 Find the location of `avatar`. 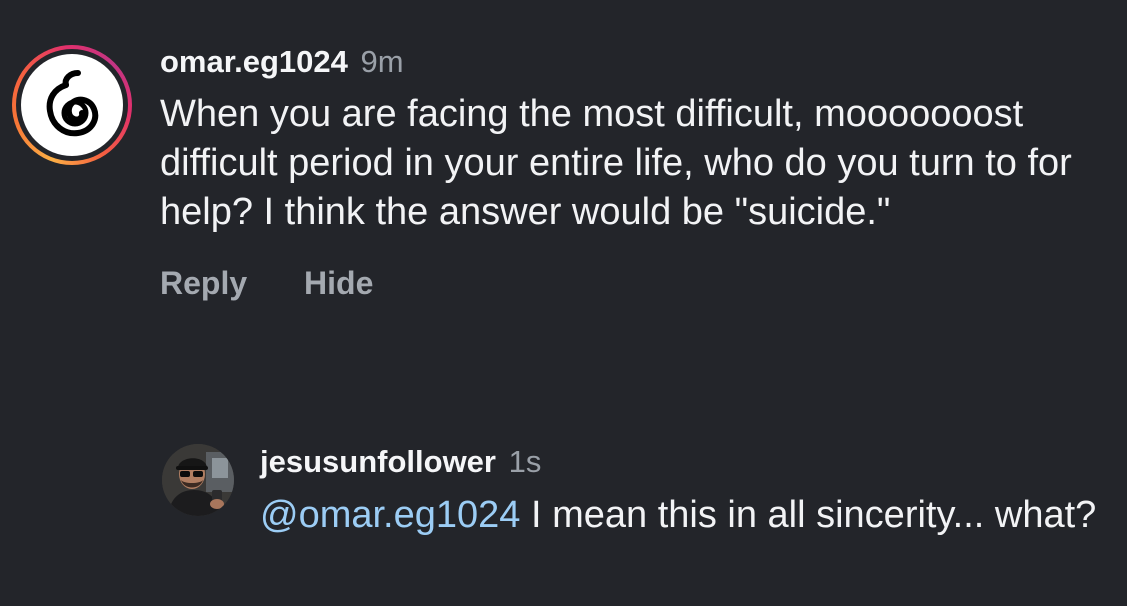

avatar is located at coordinates (72, 105).